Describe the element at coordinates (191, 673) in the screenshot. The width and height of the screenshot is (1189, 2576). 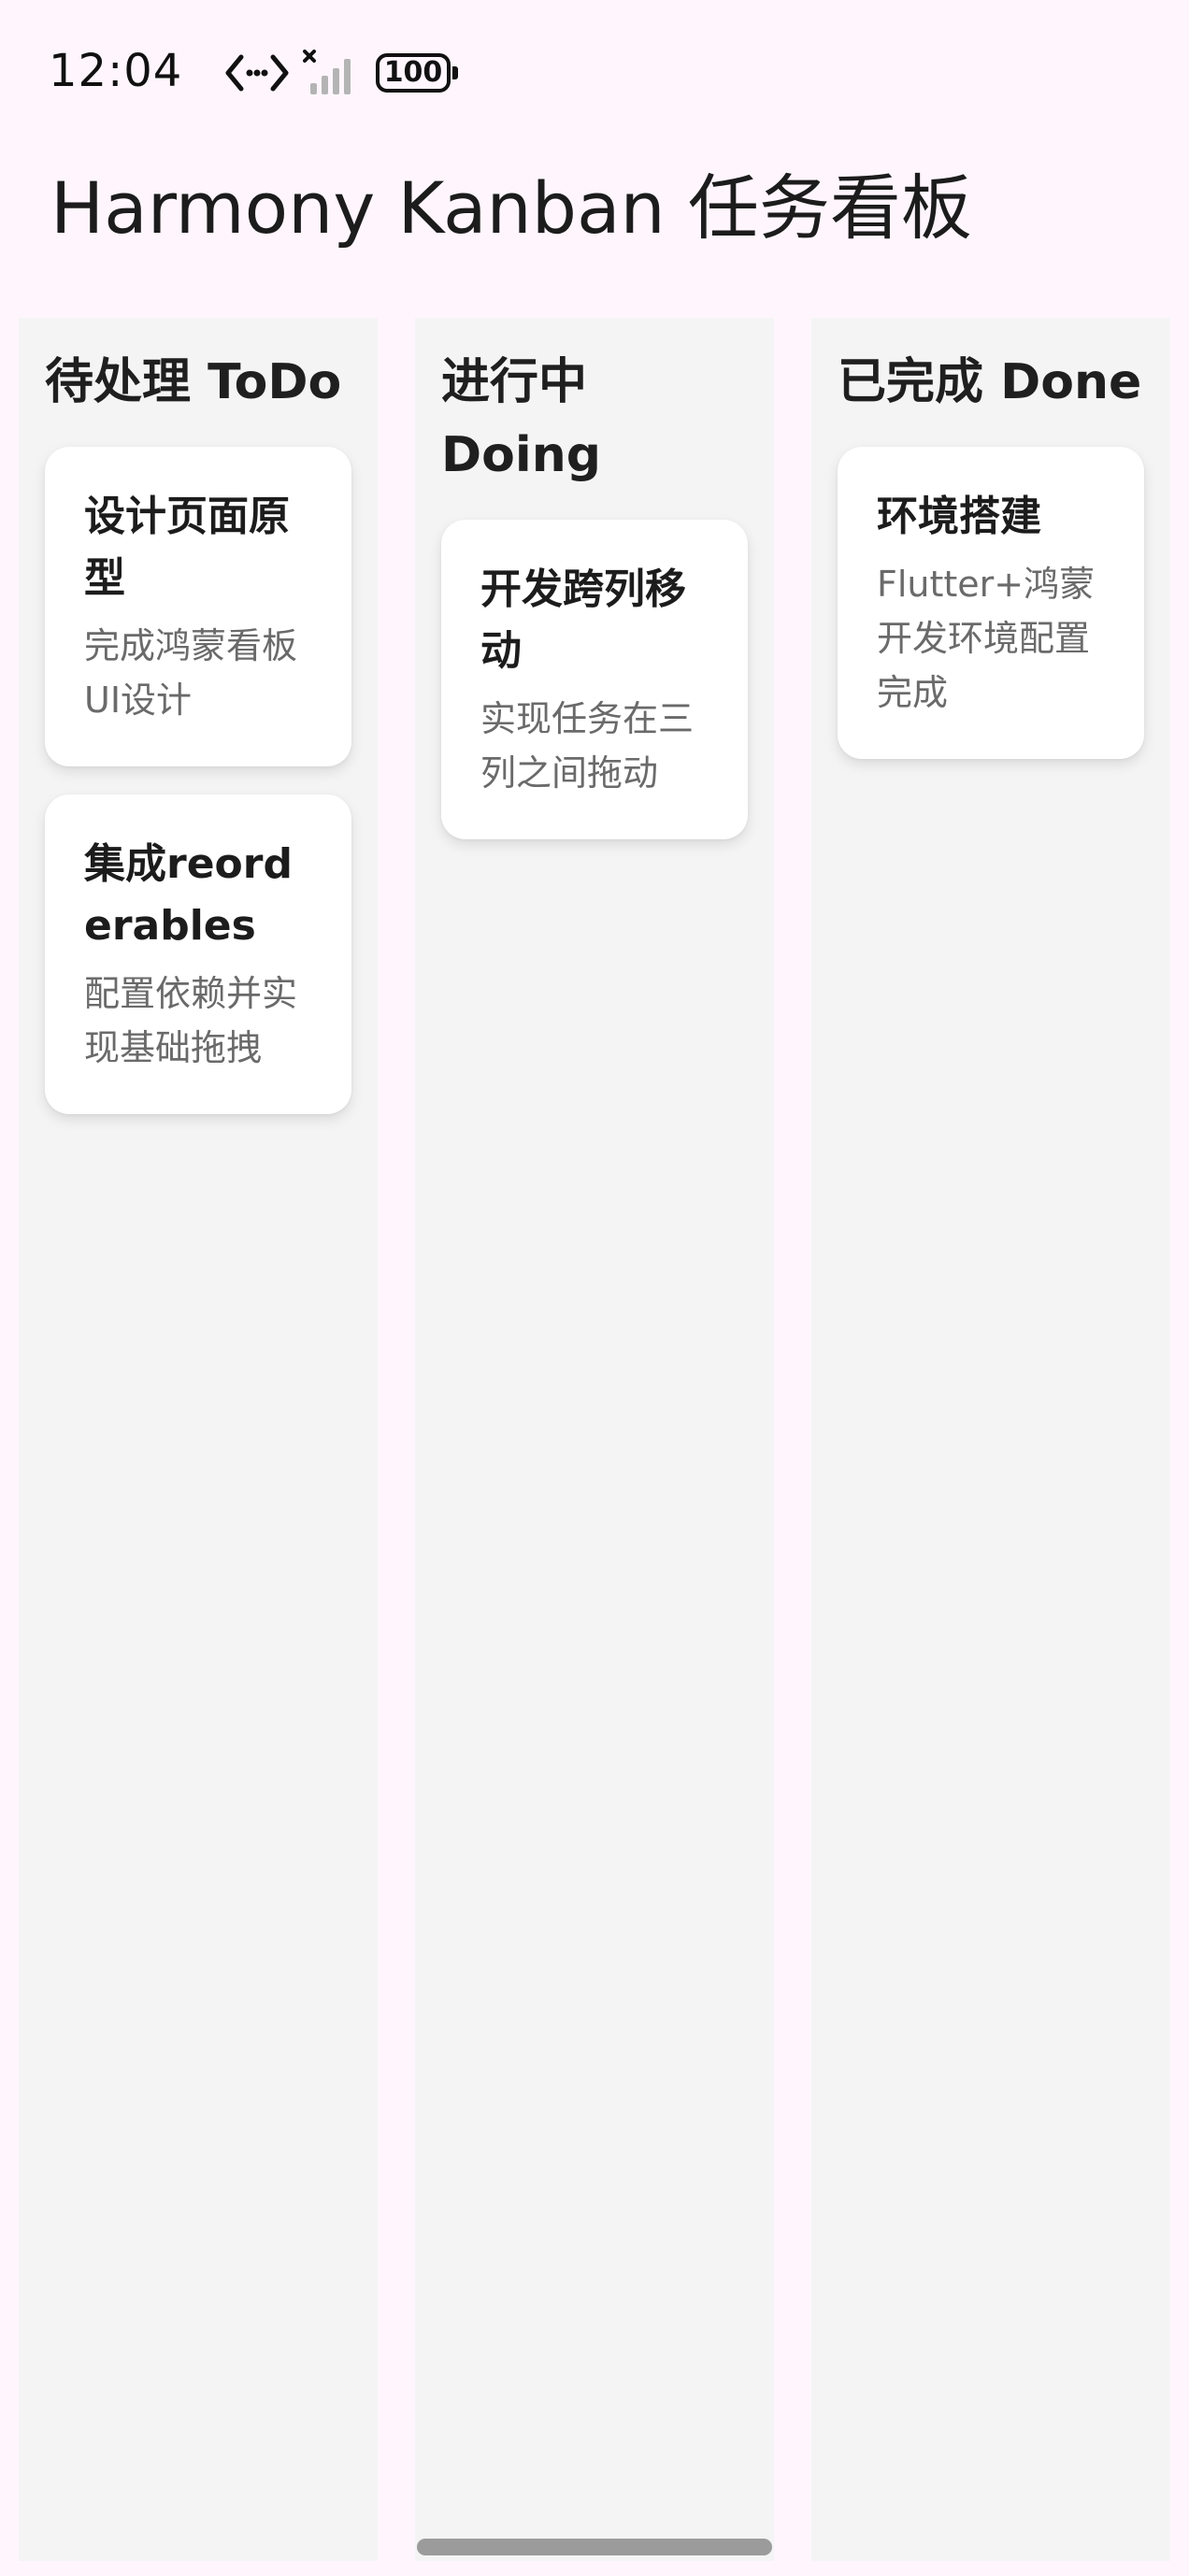
I see `task-description: 完成鸿蒙看板UI设计` at that location.